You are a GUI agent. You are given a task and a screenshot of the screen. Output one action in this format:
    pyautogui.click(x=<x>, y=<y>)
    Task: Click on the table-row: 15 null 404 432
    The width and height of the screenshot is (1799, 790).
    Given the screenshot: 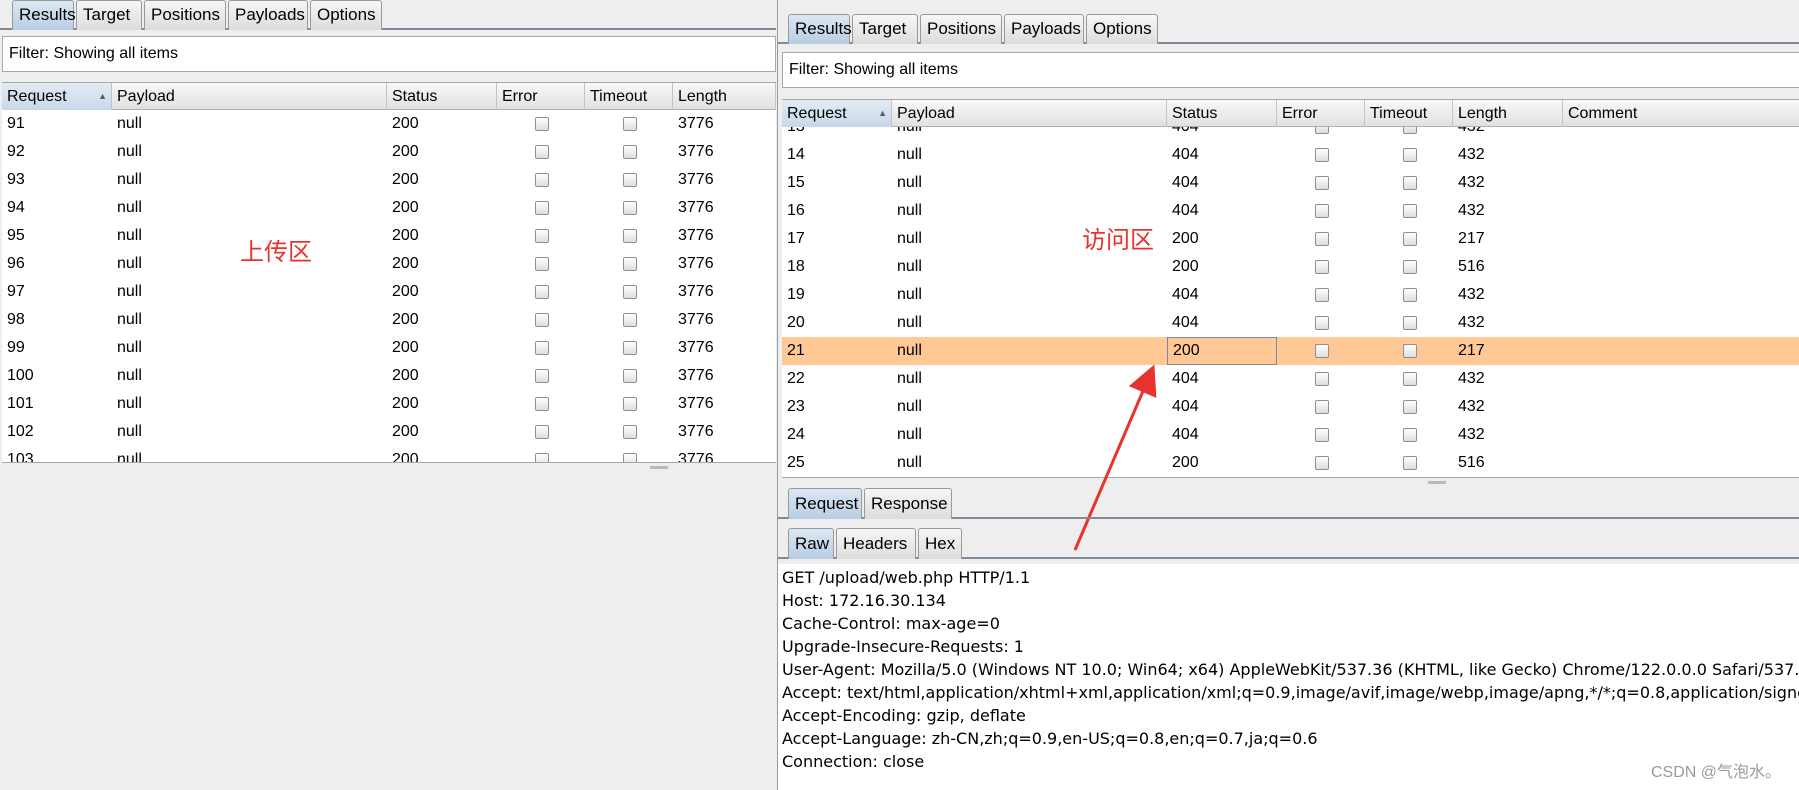 What is the action you would take?
    pyautogui.click(x=1290, y=183)
    